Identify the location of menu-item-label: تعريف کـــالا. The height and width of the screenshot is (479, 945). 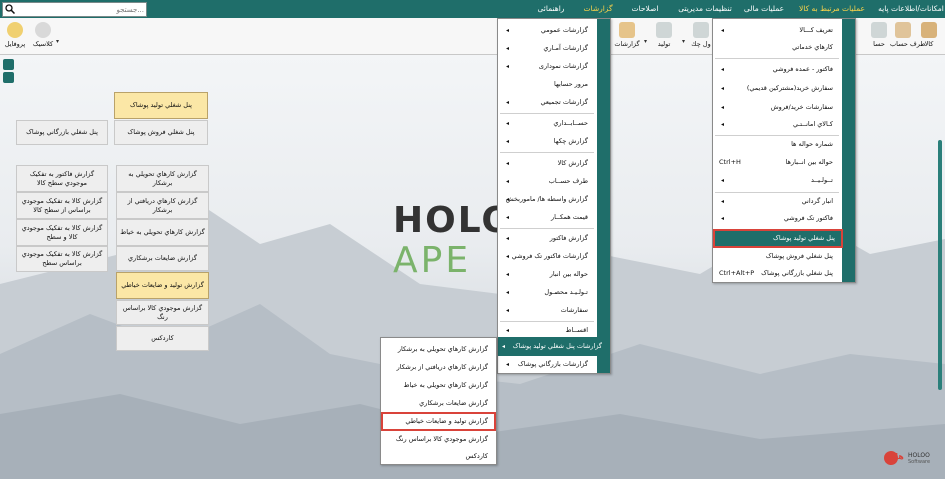
(816, 30).